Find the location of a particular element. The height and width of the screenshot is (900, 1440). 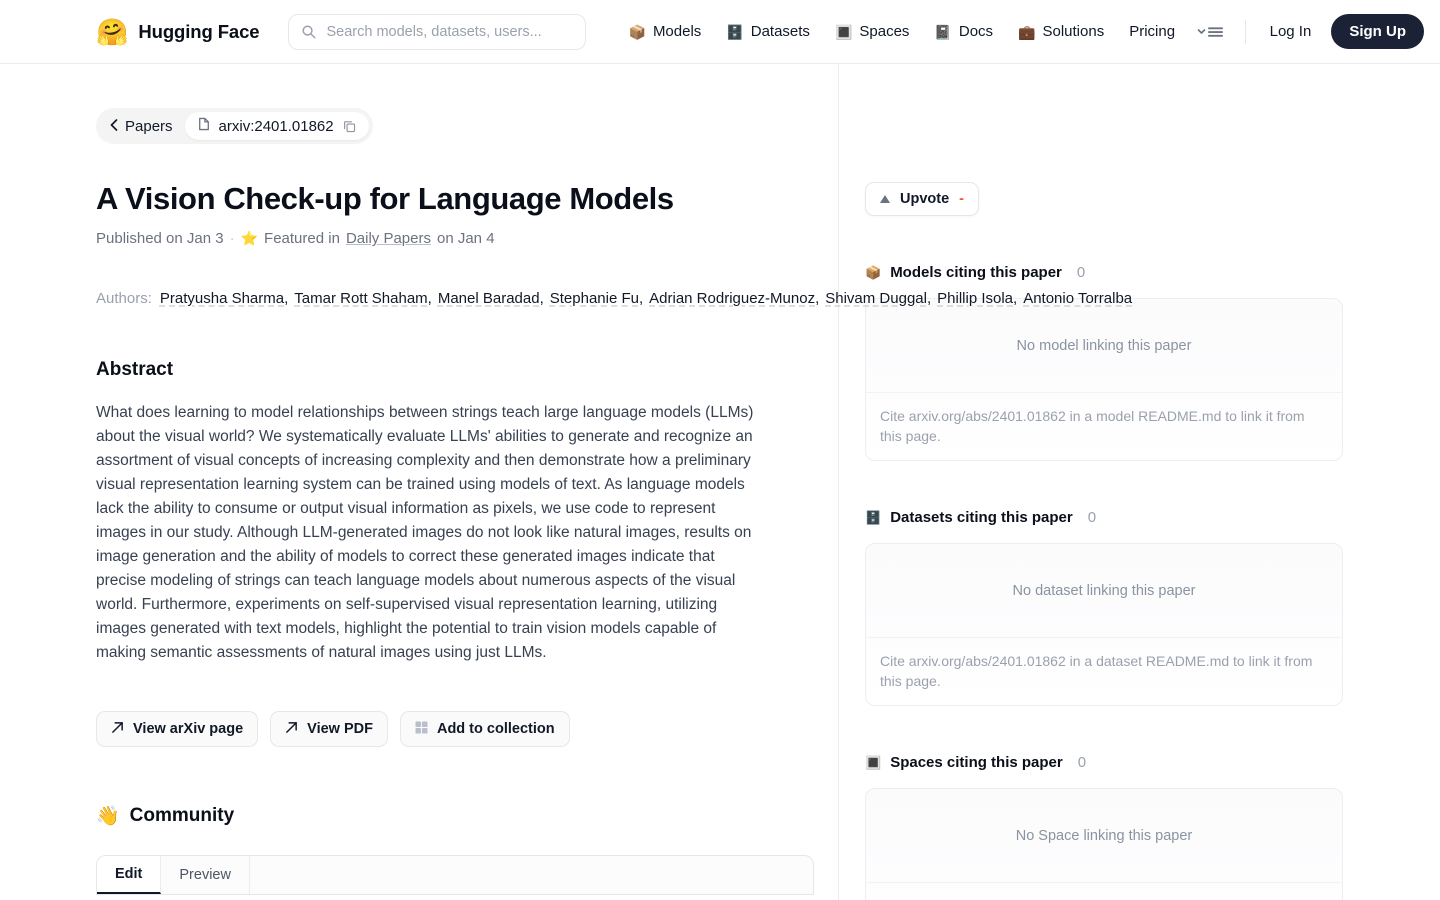

published-date: Published on Jan 3 is located at coordinates (160, 239).